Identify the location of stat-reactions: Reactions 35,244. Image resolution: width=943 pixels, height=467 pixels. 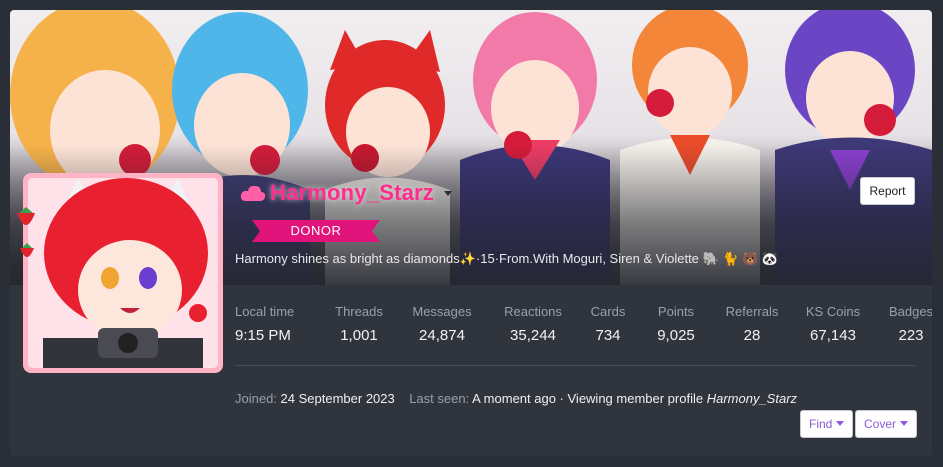
(533, 324).